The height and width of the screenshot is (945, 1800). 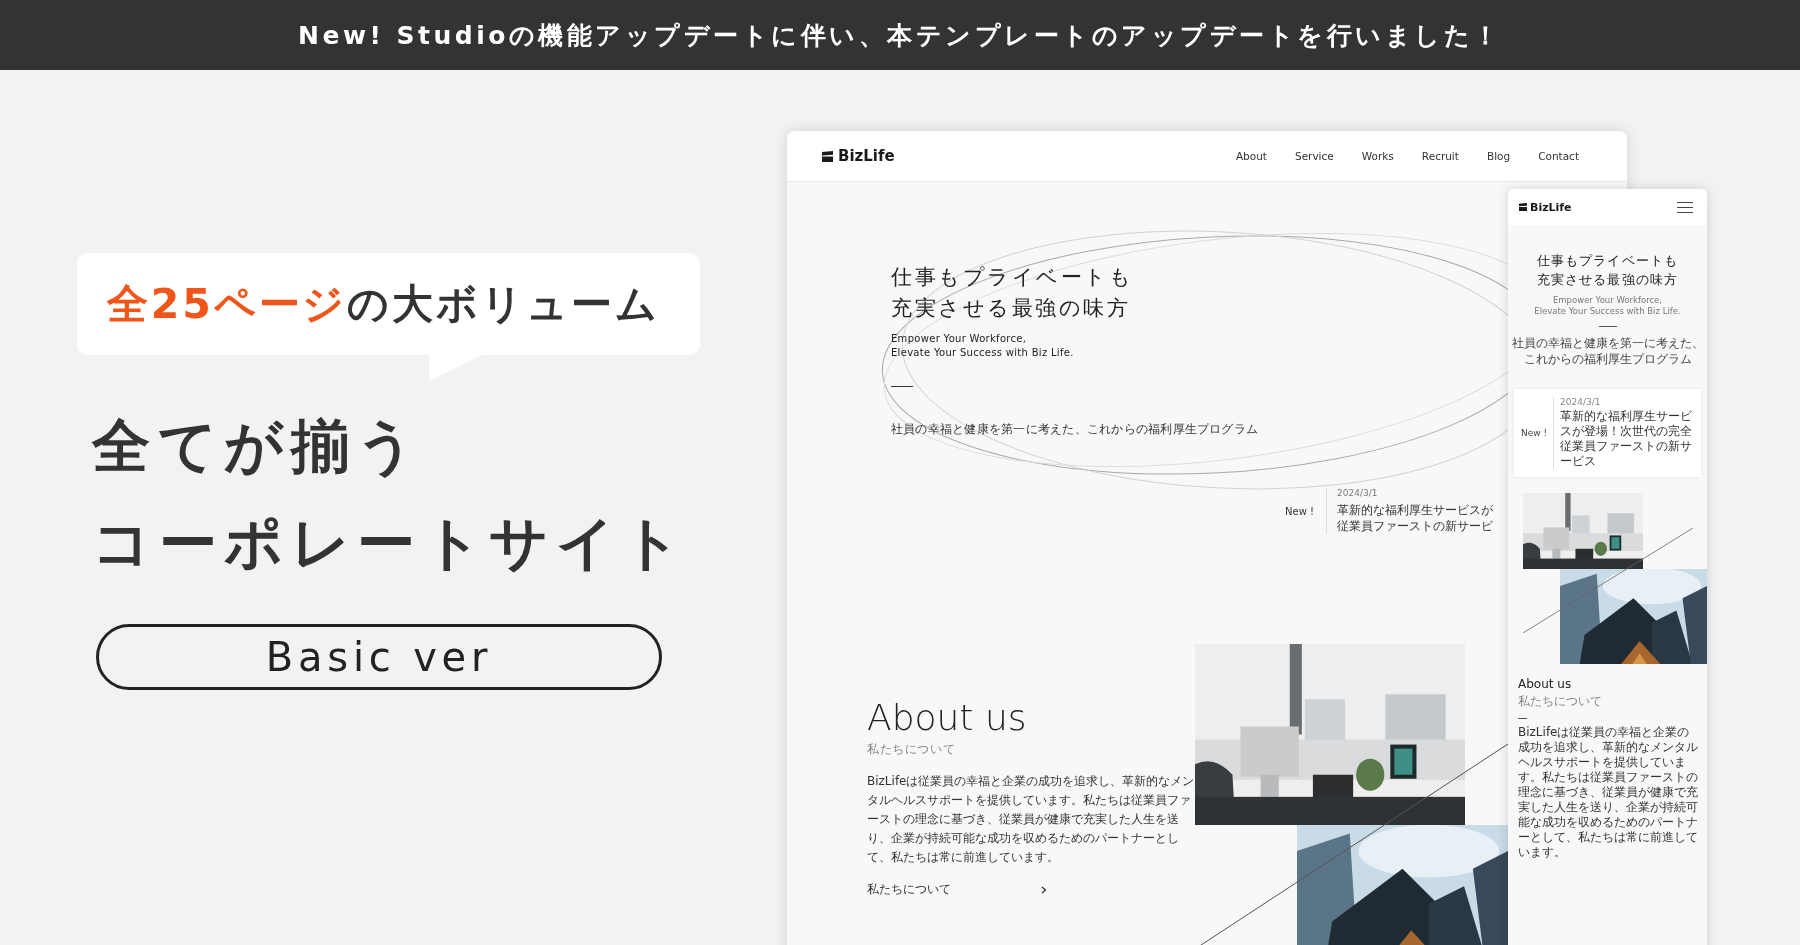 What do you see at coordinates (1415, 510) in the screenshot?
I see `news-title: 革新的な福利厚生サービスが` at bounding box center [1415, 510].